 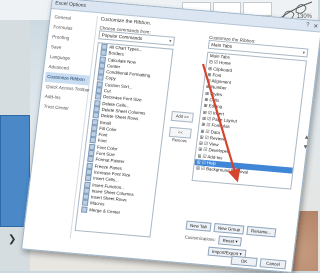 I want to click on help-icon: ?, so click(x=308, y=25).